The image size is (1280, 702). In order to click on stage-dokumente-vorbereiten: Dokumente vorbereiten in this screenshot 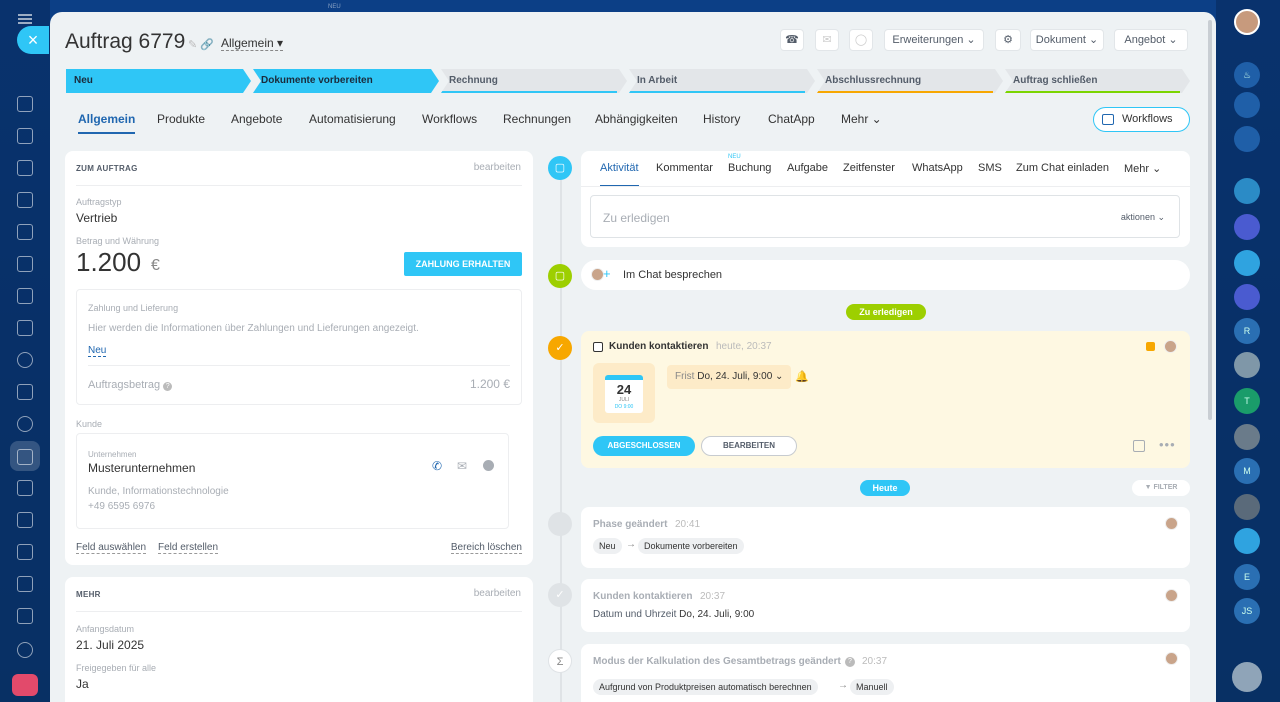, I will do `click(346, 81)`.